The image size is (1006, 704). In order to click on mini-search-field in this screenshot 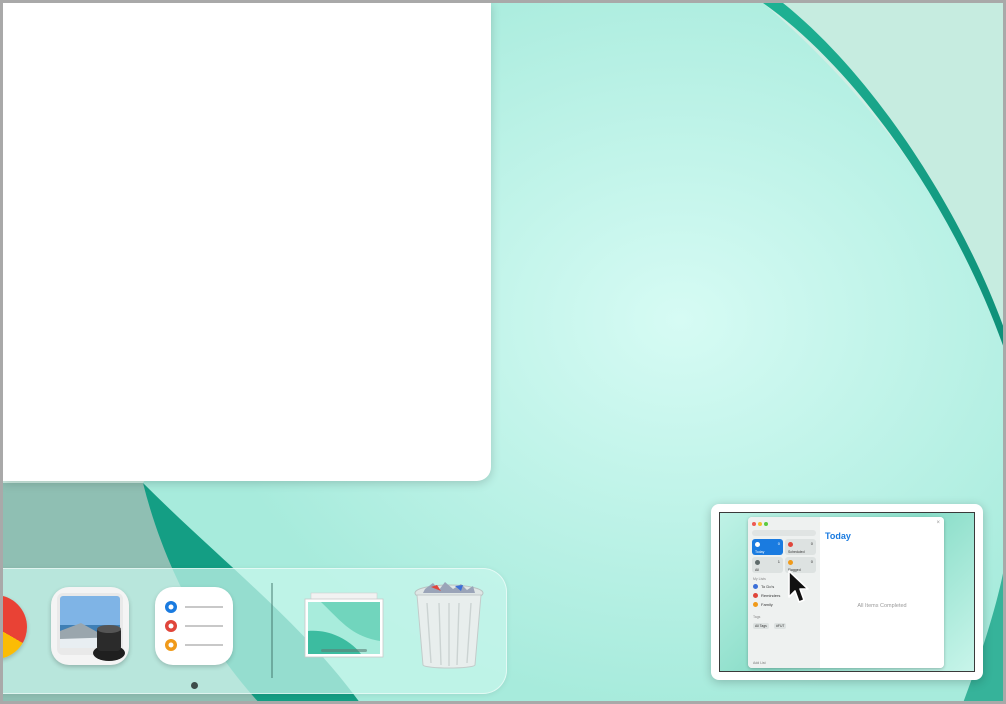, I will do `click(784, 533)`.